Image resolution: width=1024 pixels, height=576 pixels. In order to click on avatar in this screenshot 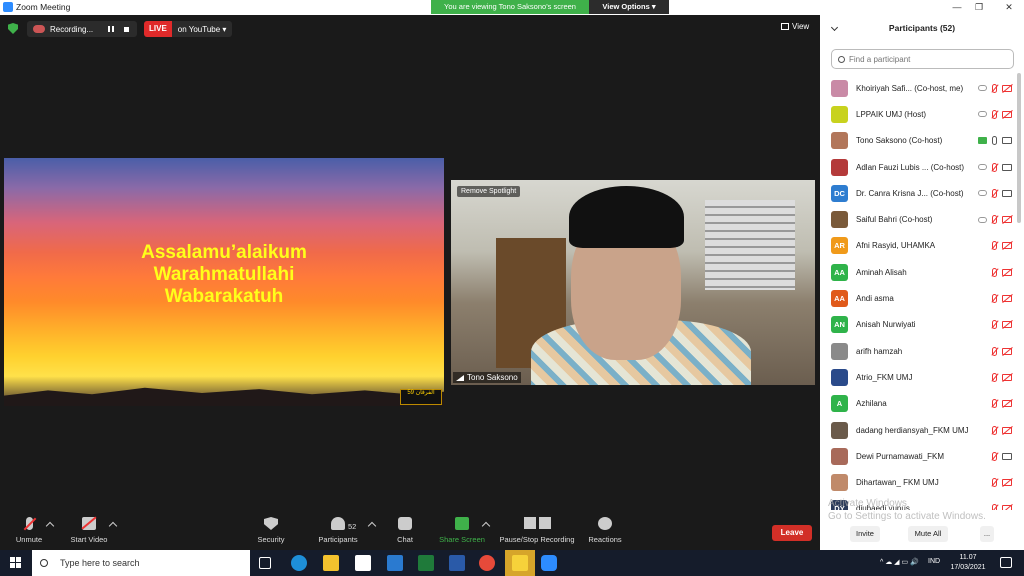, I will do `click(839, 114)`.